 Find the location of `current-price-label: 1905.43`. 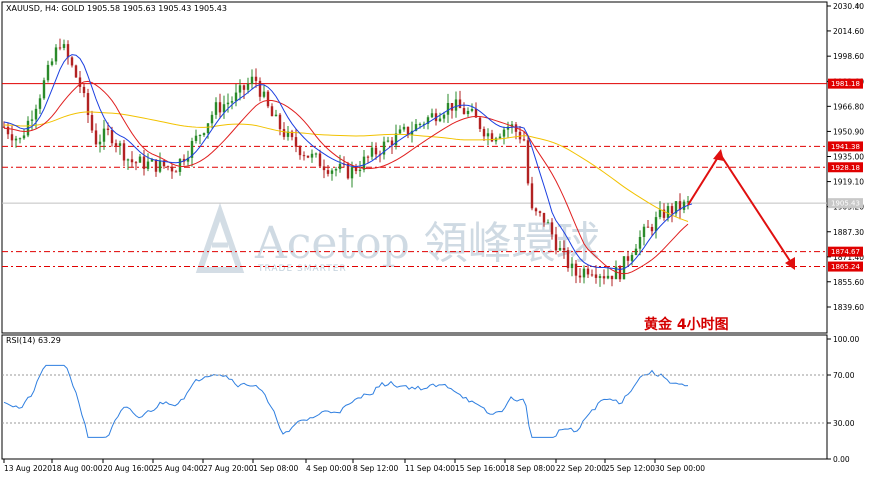

current-price-label: 1905.43 is located at coordinates (845, 204).